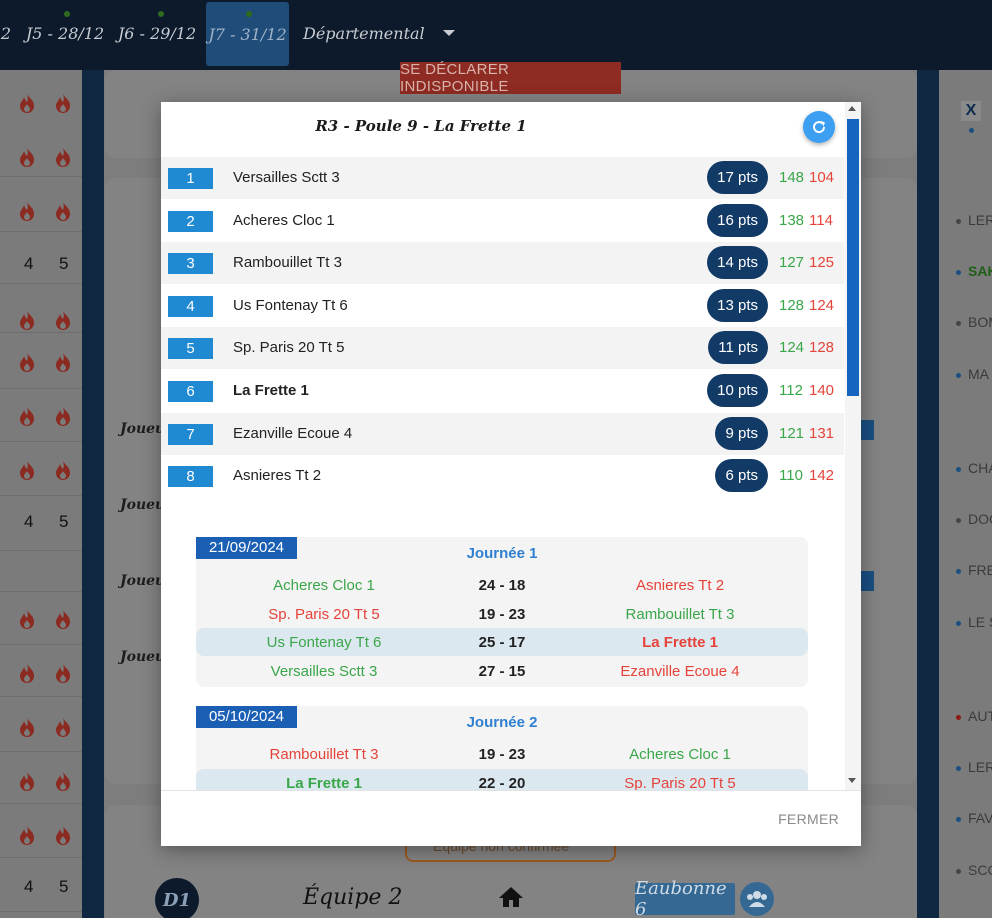 The width and height of the screenshot is (992, 918). I want to click on tab-departemental: Départemental, so click(375, 33).